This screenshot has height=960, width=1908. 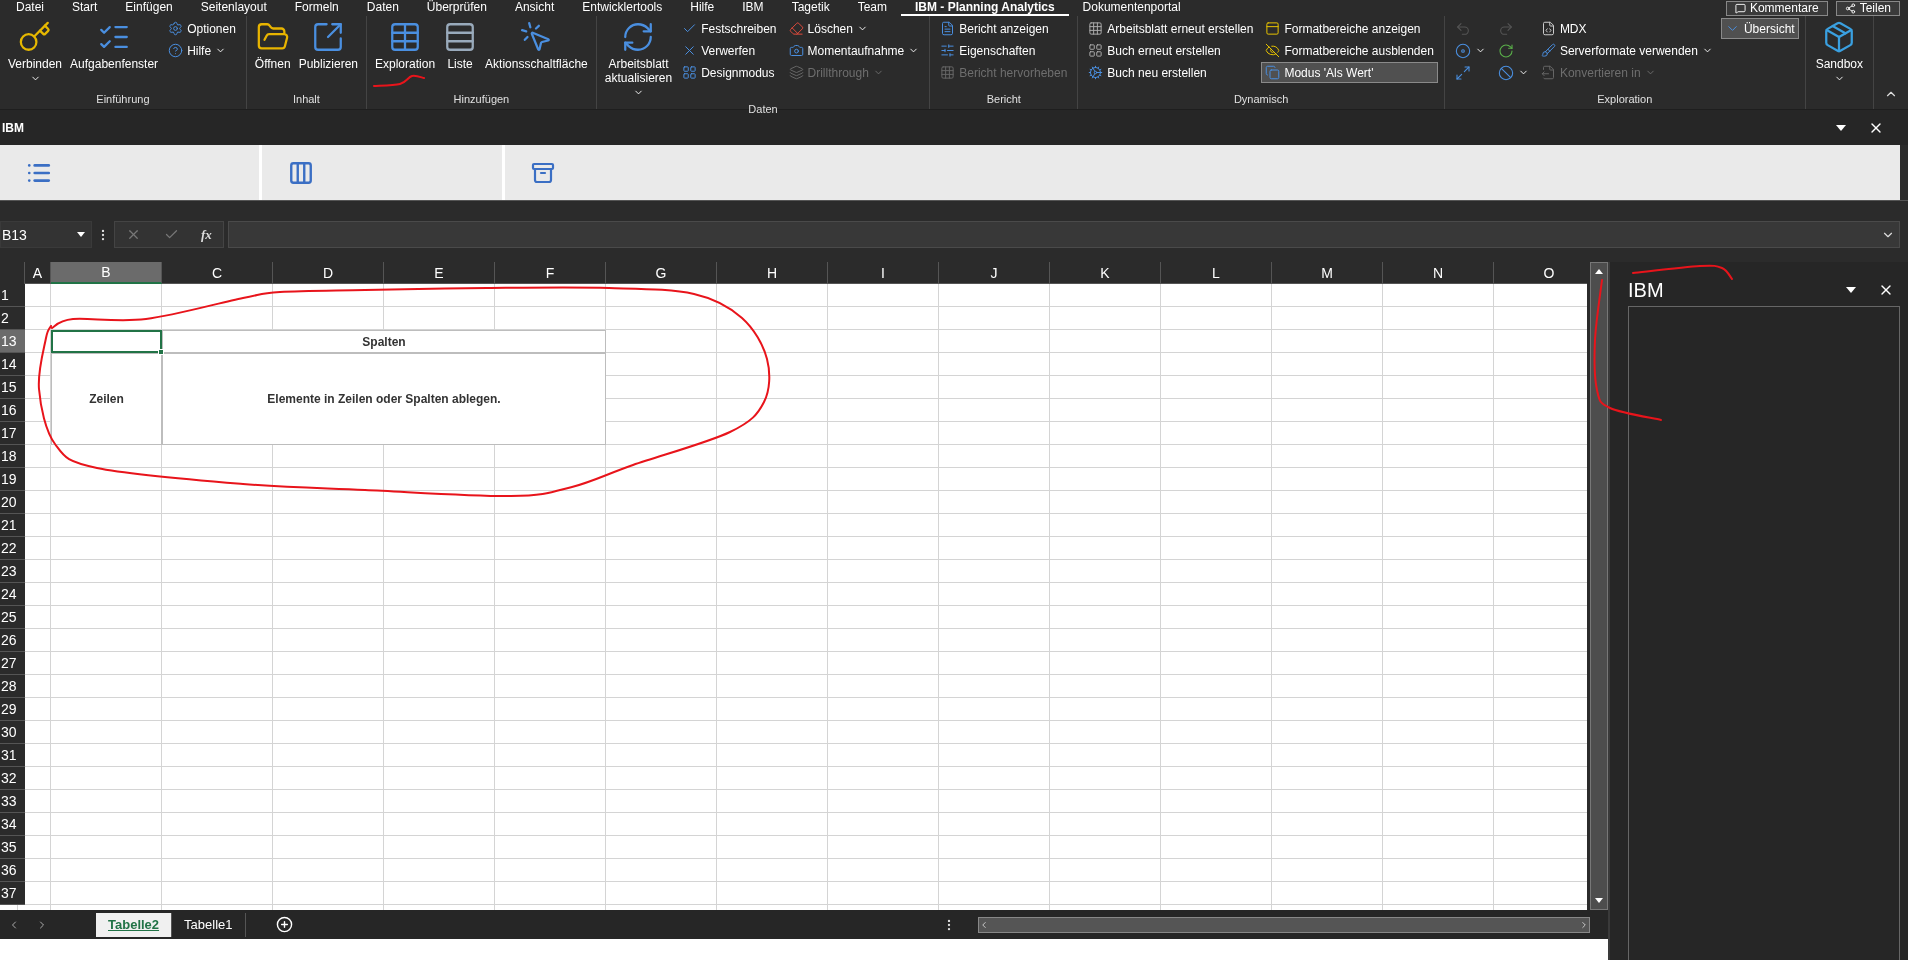 I want to click on column-header: J, so click(x=994, y=273).